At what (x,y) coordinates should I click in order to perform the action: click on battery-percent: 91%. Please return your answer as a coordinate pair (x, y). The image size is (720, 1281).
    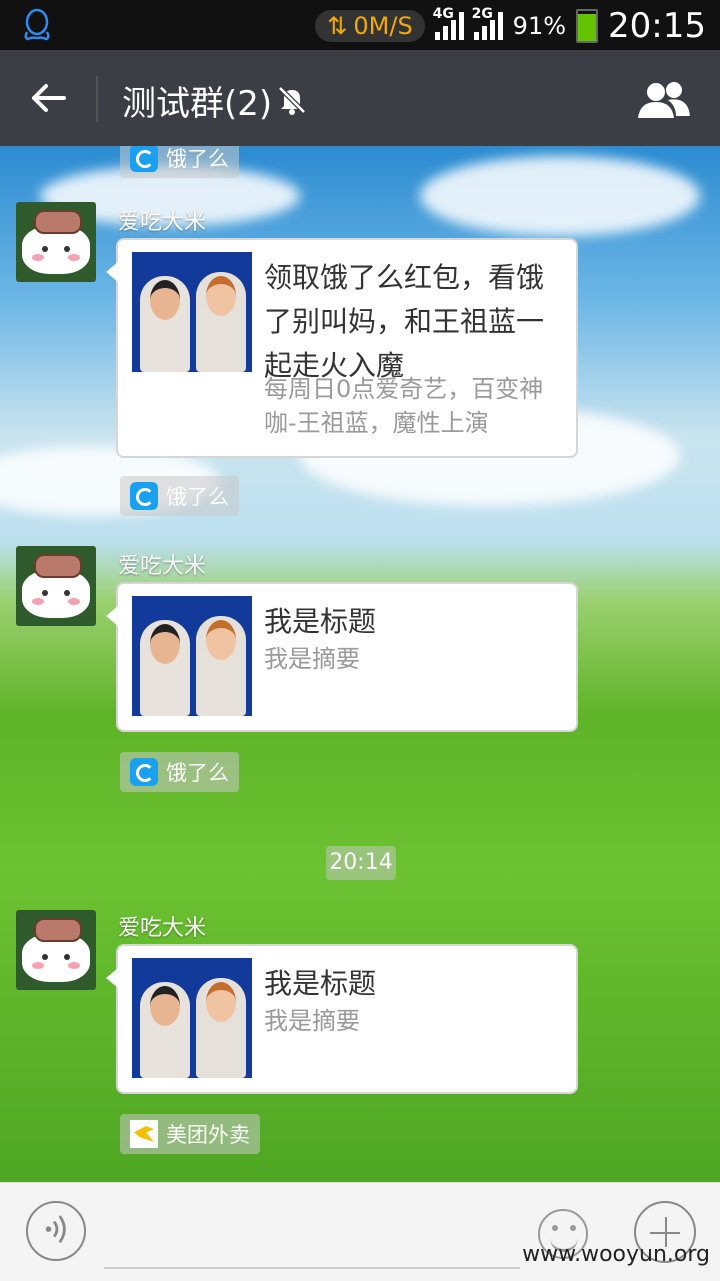
    Looking at the image, I should click on (539, 26).